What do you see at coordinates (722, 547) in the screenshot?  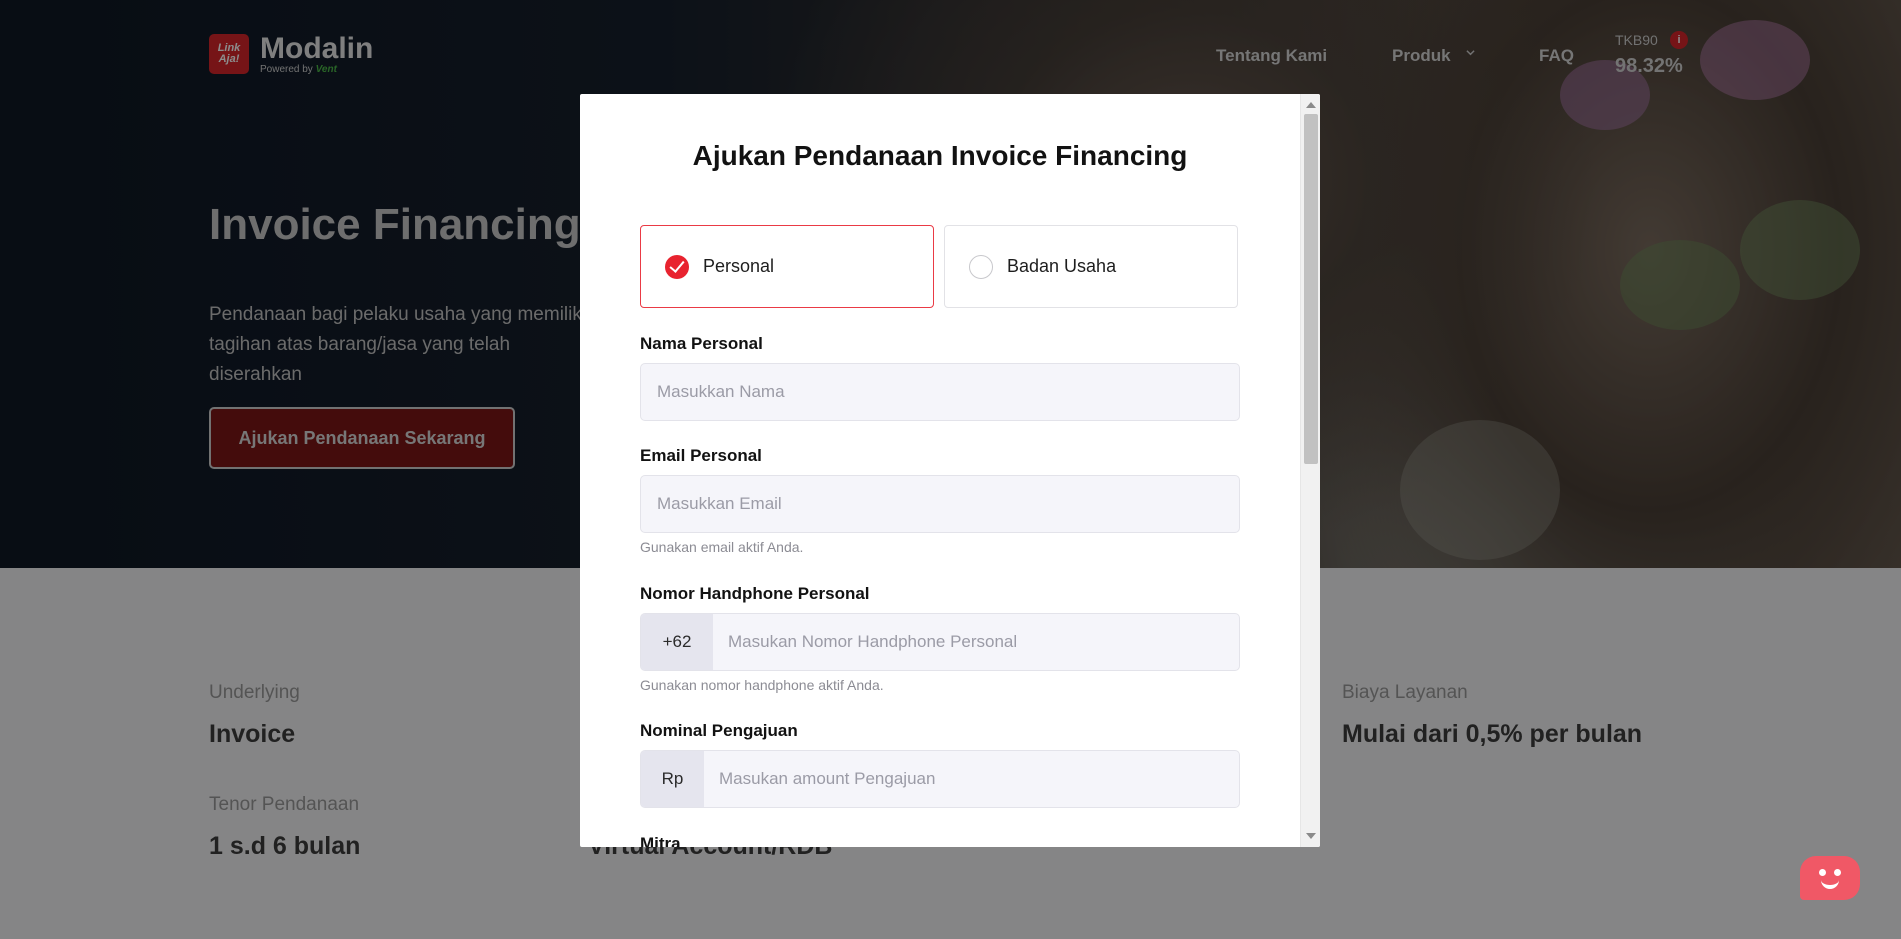 I see `email-help-text: Gunakan email aktif Anda.` at bounding box center [722, 547].